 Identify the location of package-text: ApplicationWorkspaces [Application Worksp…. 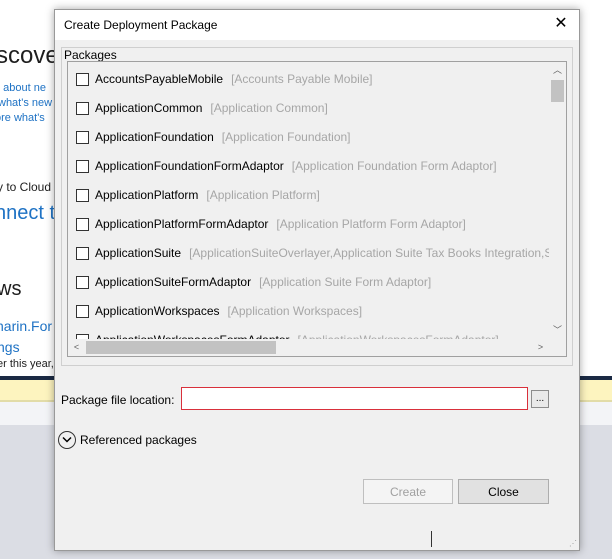
(228, 311).